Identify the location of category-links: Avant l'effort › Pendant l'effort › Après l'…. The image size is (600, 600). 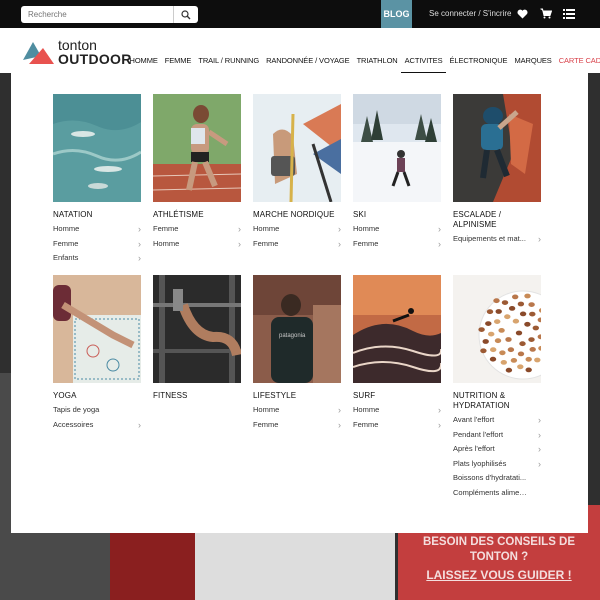
(497, 456).